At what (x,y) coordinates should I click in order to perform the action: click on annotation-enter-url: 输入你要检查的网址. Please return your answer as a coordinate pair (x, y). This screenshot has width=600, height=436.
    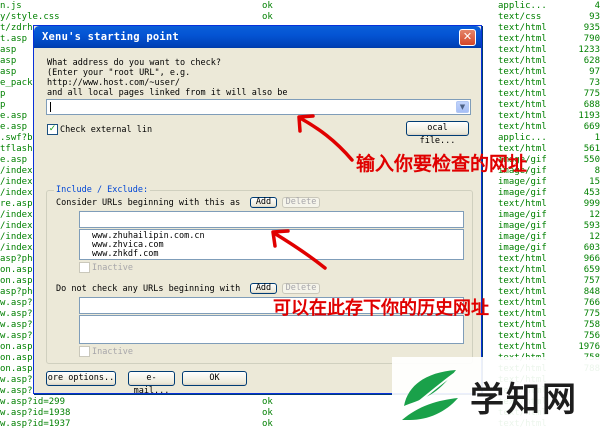
    Looking at the image, I should click on (442, 164).